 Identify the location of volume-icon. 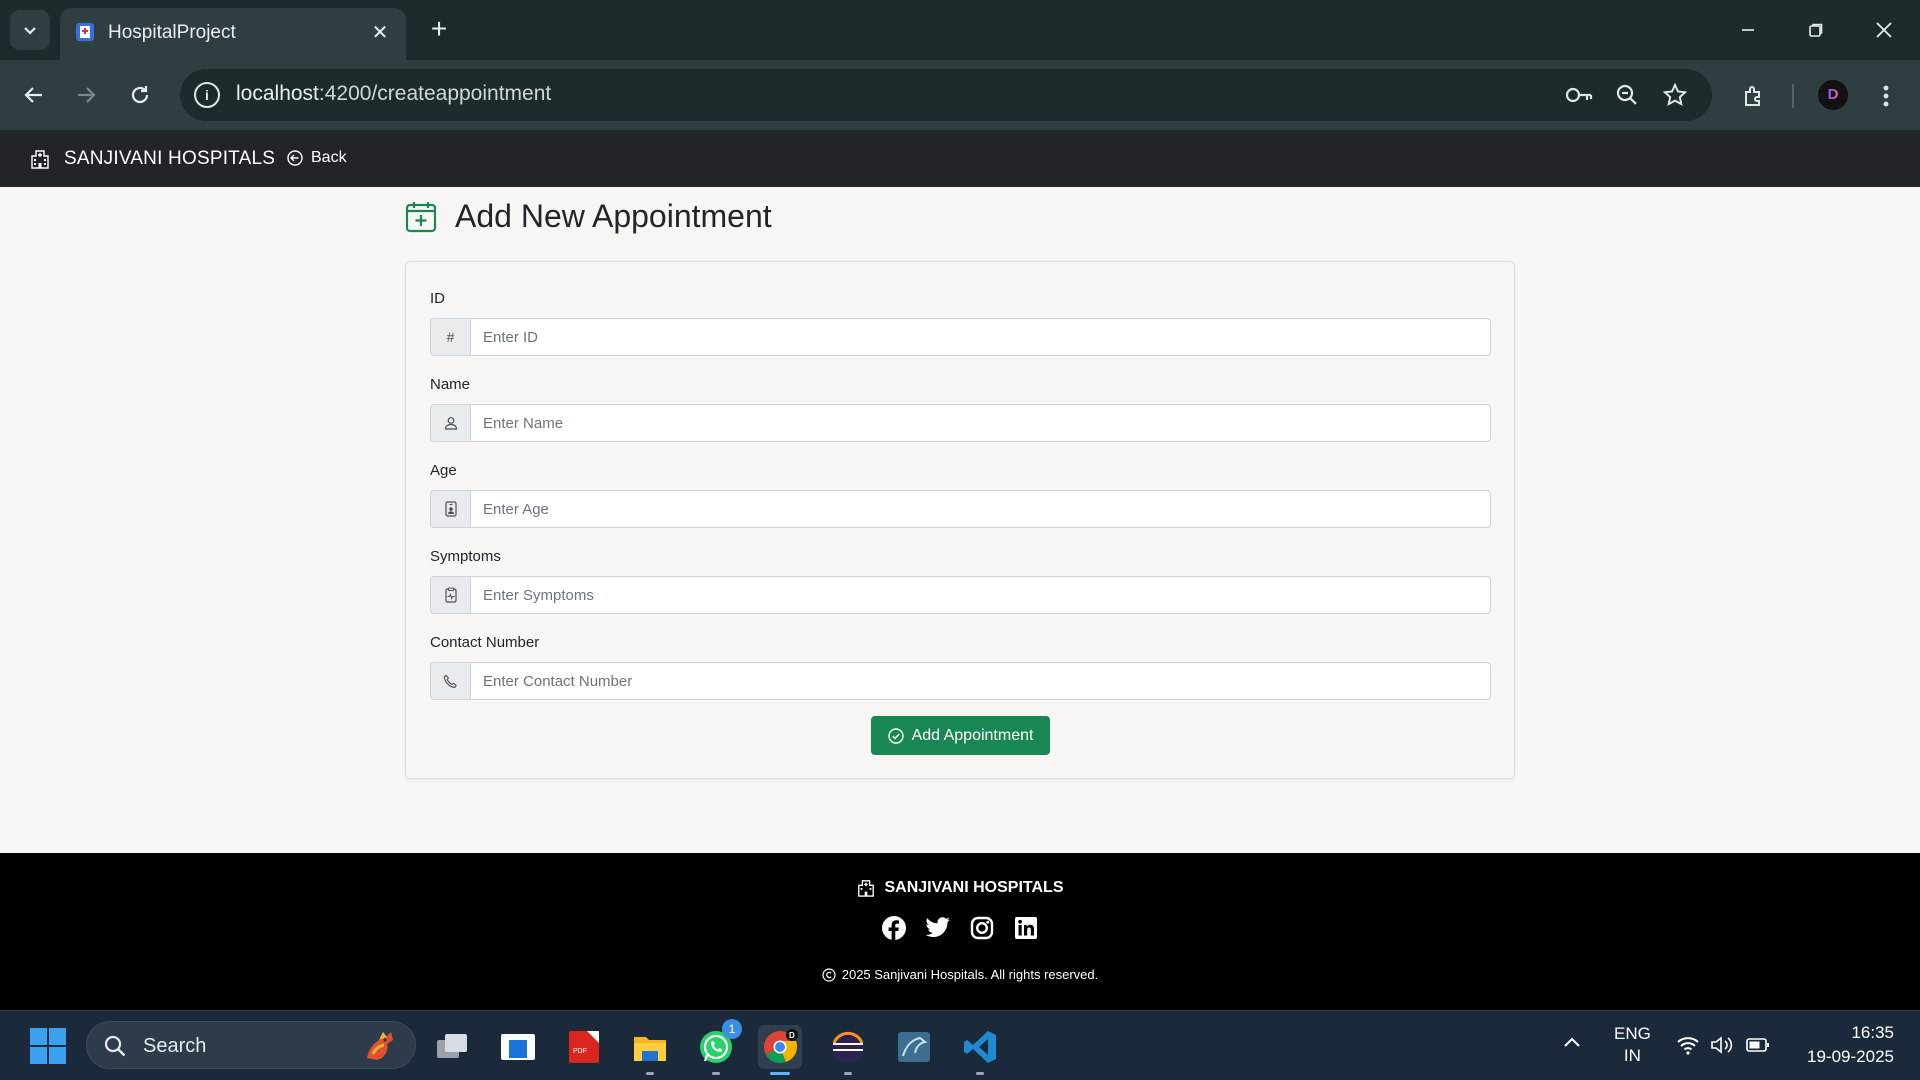
(1722, 1045).